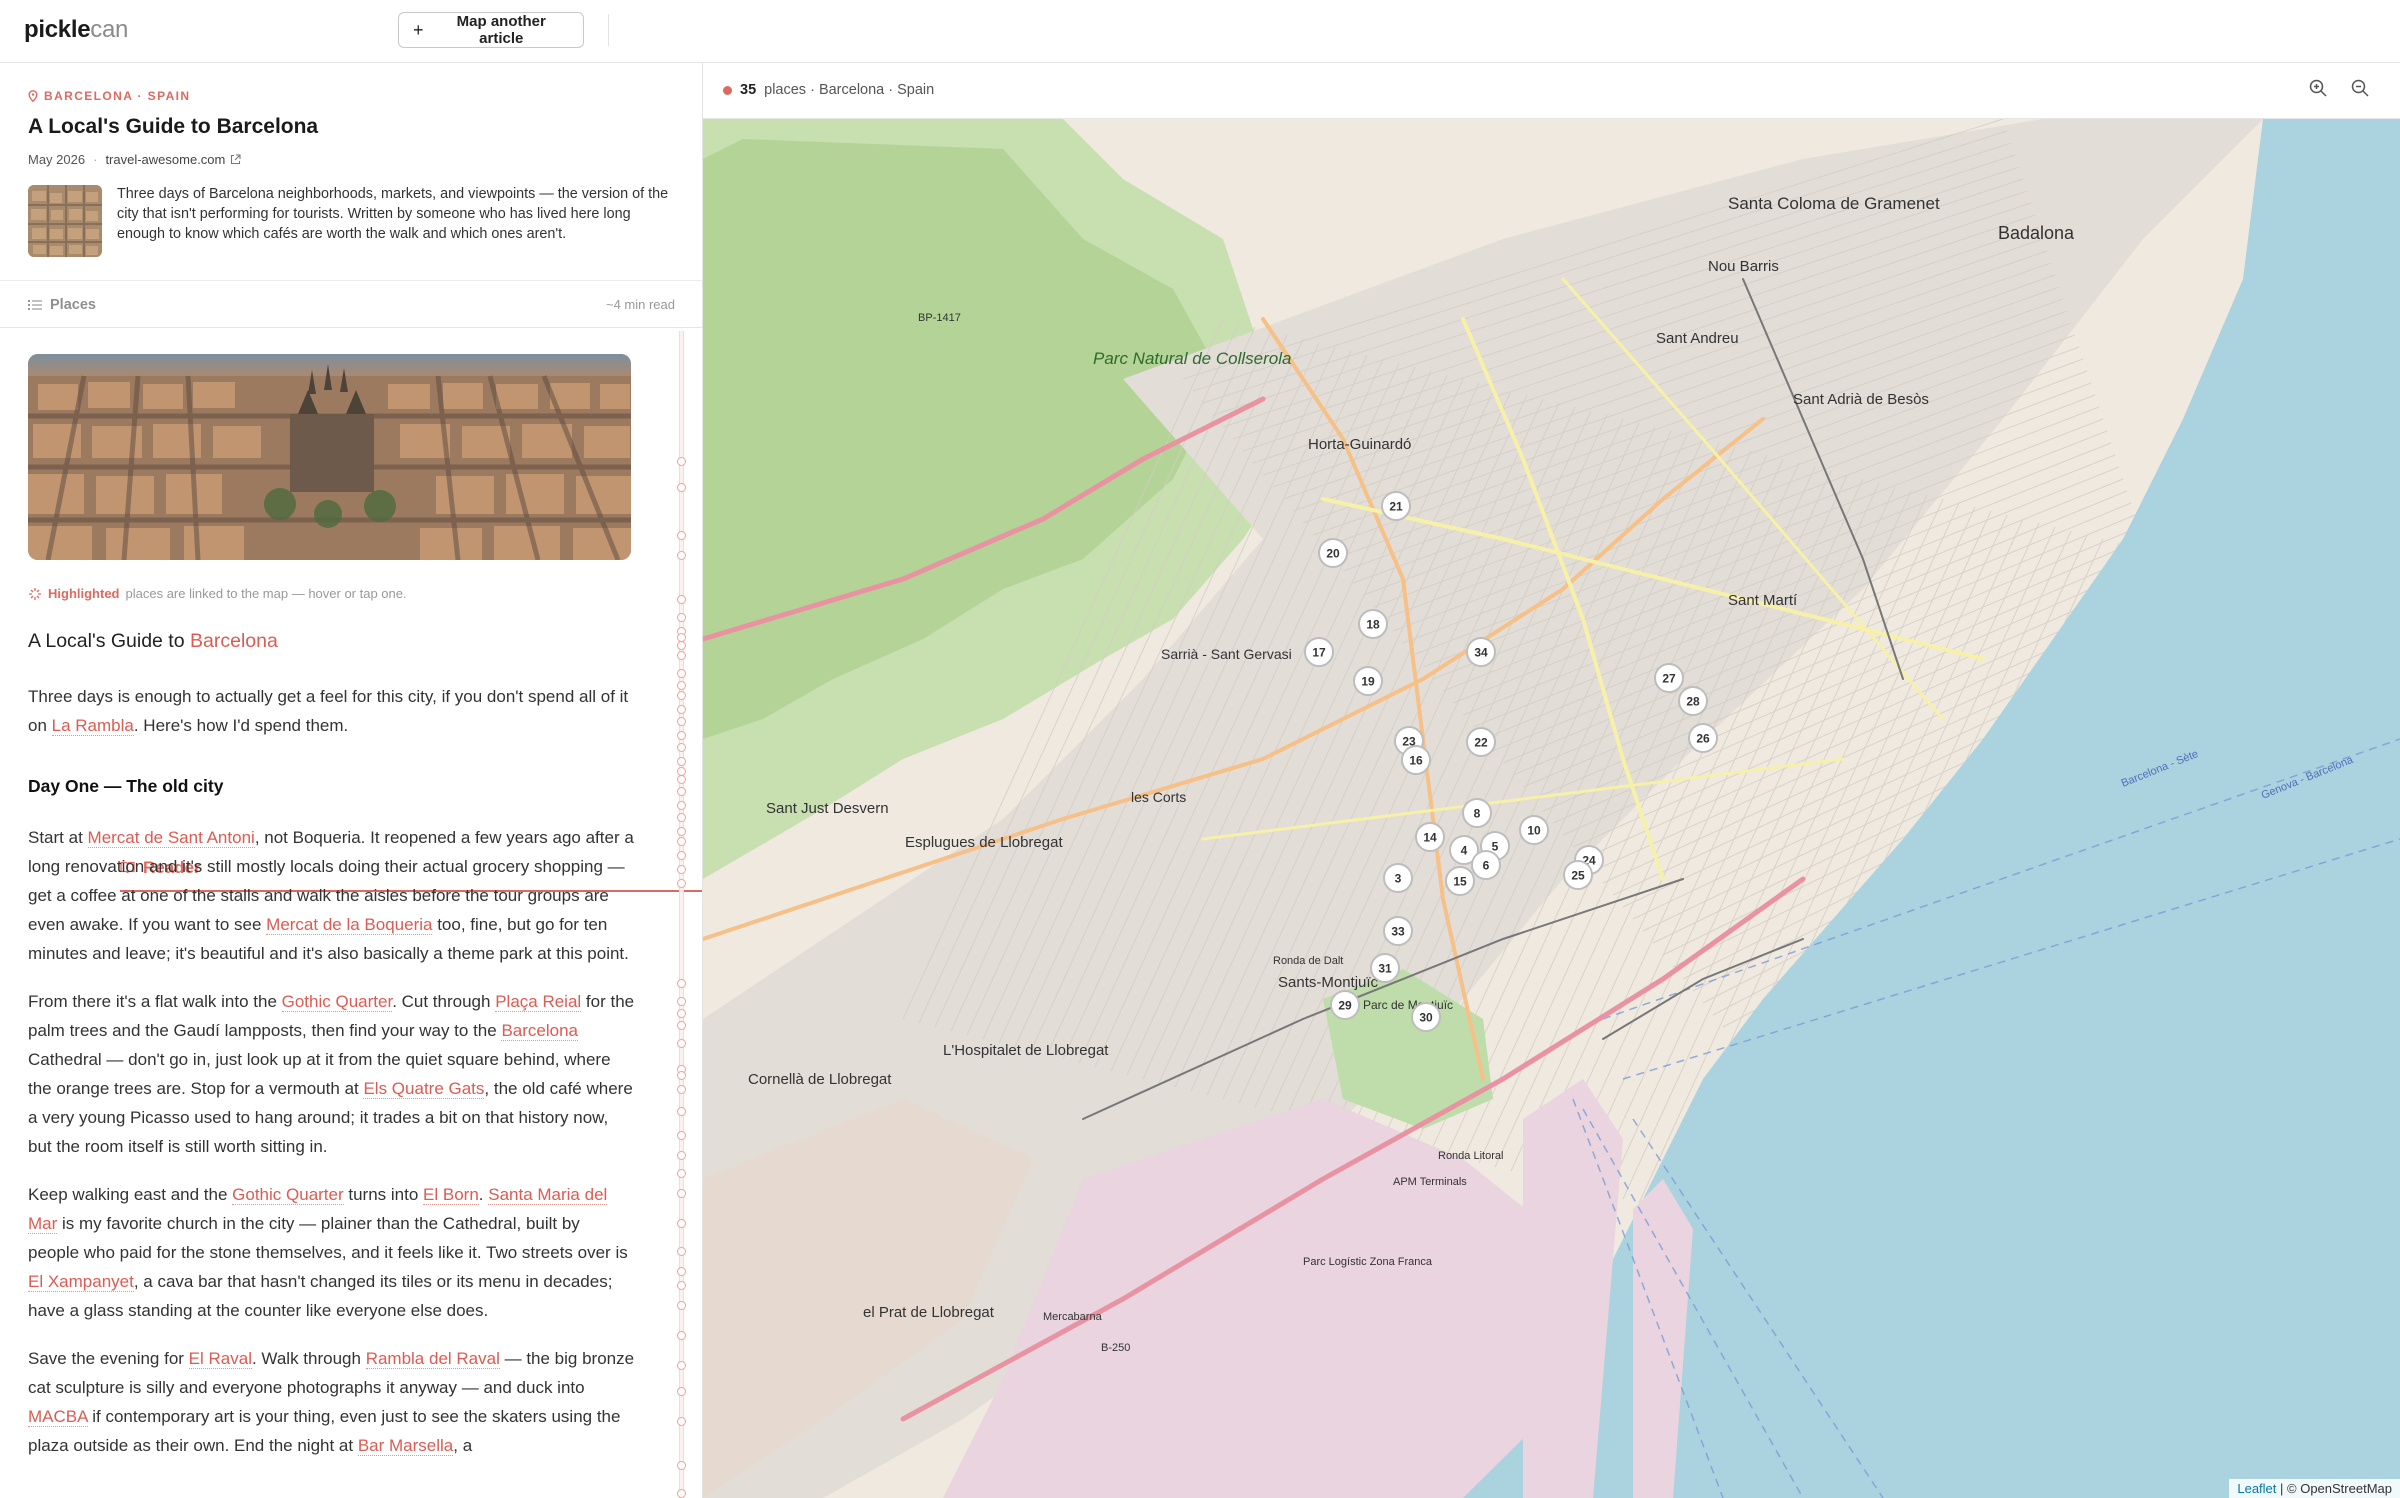  What do you see at coordinates (424, 1089) in the screenshot?
I see `place-link: Els Quatre Gats` at bounding box center [424, 1089].